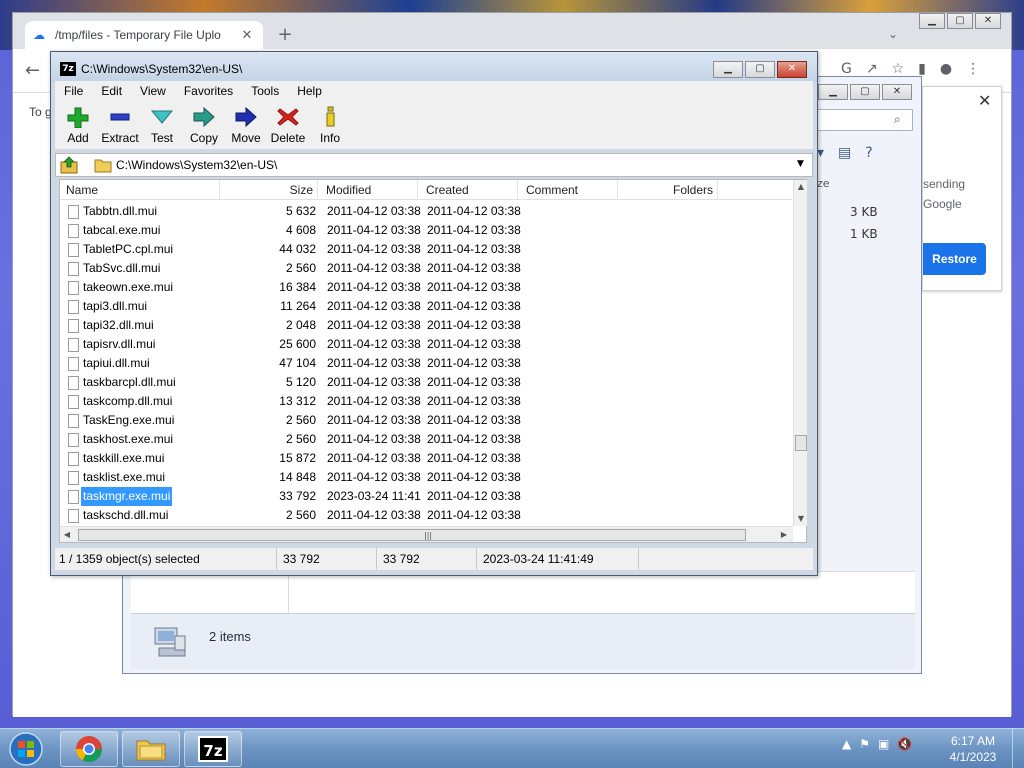 Image resolution: width=1024 pixels, height=768 pixels. Describe the element at coordinates (784, 535) in the screenshot. I see `scroll-right-arrow-icon: ▶` at that location.